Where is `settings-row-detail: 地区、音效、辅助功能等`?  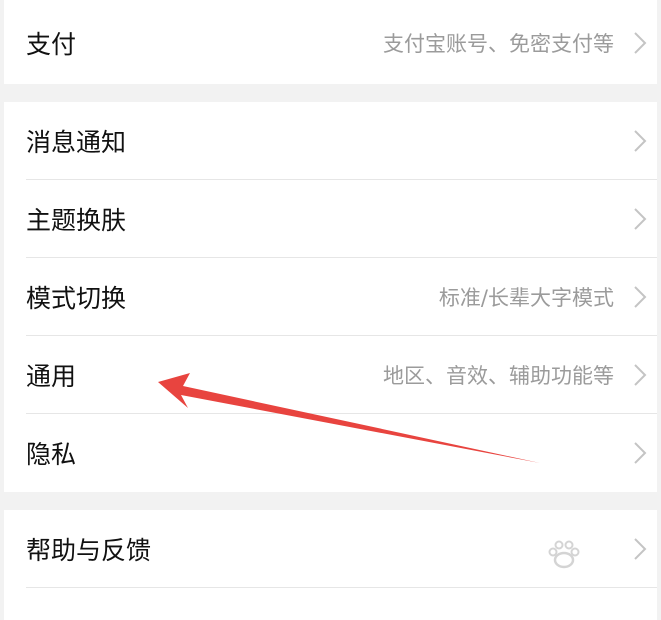
settings-row-detail: 地区、音效、辅助功能等 is located at coordinates (498, 376).